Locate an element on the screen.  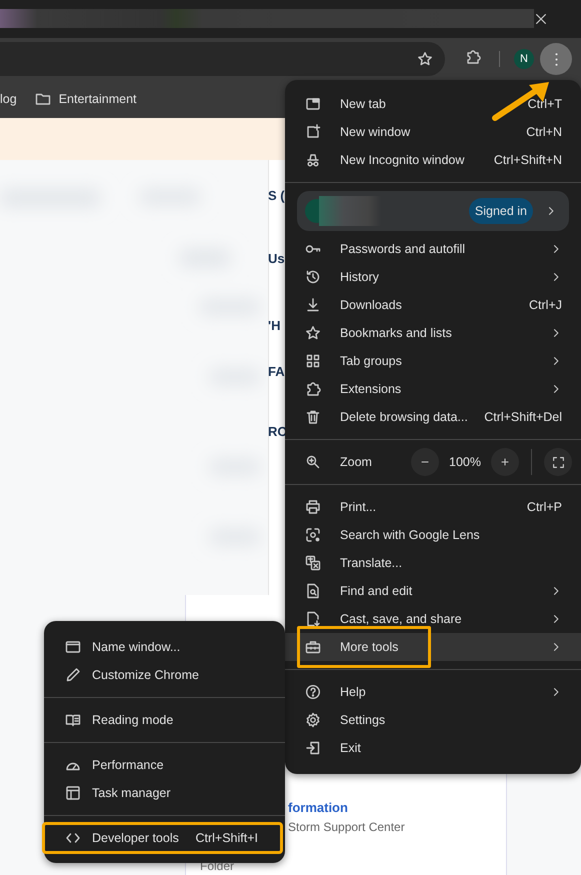
menu-item: New window Ctrl+N is located at coordinates (433, 132).